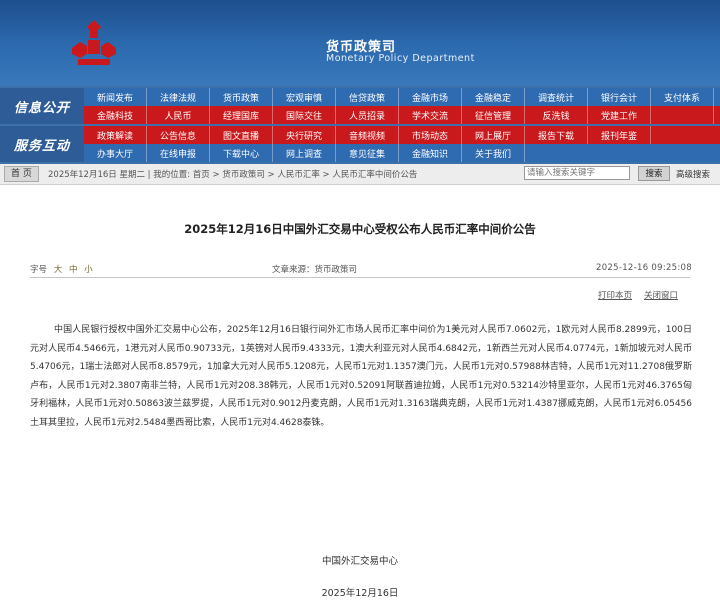  I want to click on font-size-control: 字号 大 中 小, so click(61, 269).